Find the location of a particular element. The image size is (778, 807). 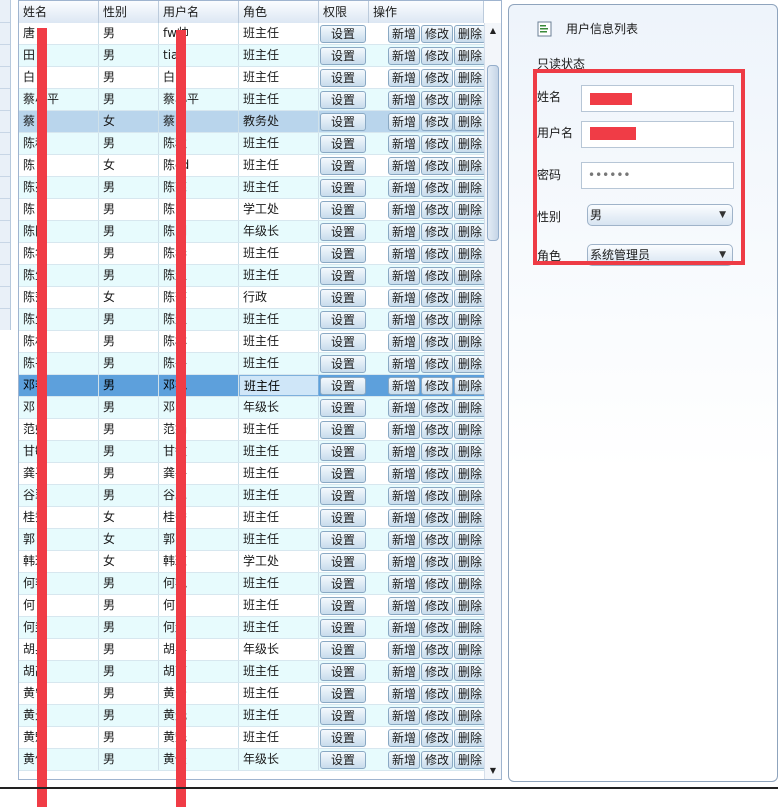

table-row: 甘敏男甘敏 班主任 设置 新增 修改 删除 is located at coordinates (252, 452).